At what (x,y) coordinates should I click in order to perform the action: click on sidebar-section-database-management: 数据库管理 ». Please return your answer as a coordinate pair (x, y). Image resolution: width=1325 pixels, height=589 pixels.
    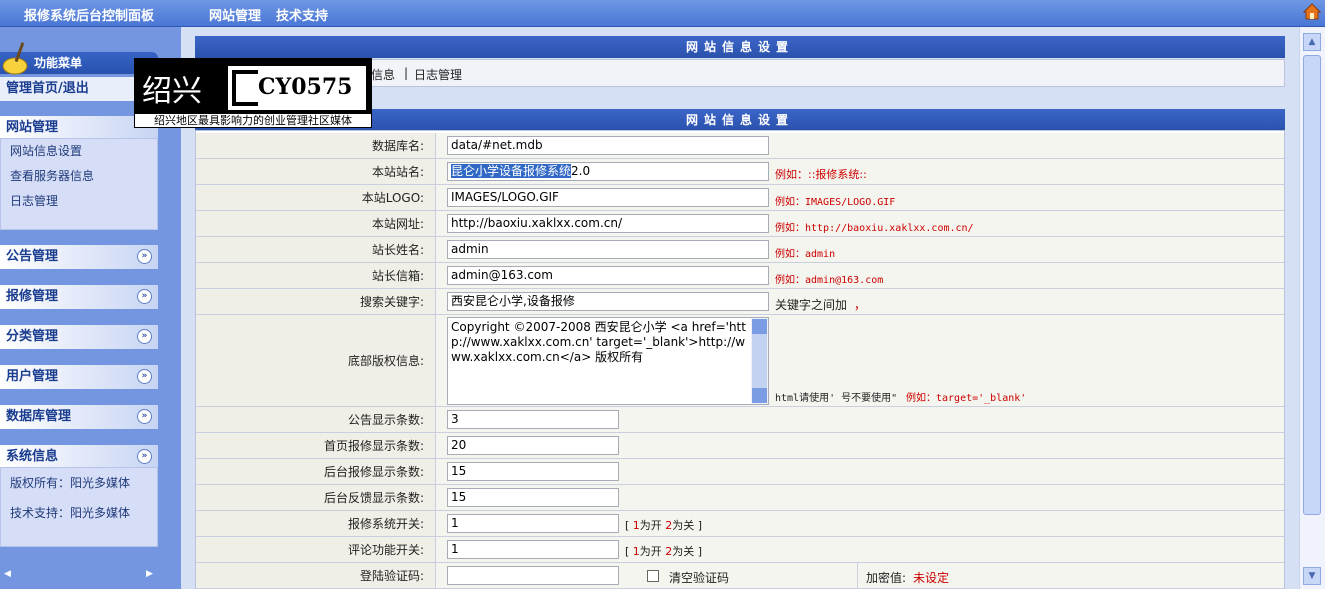
    Looking at the image, I should click on (79, 417).